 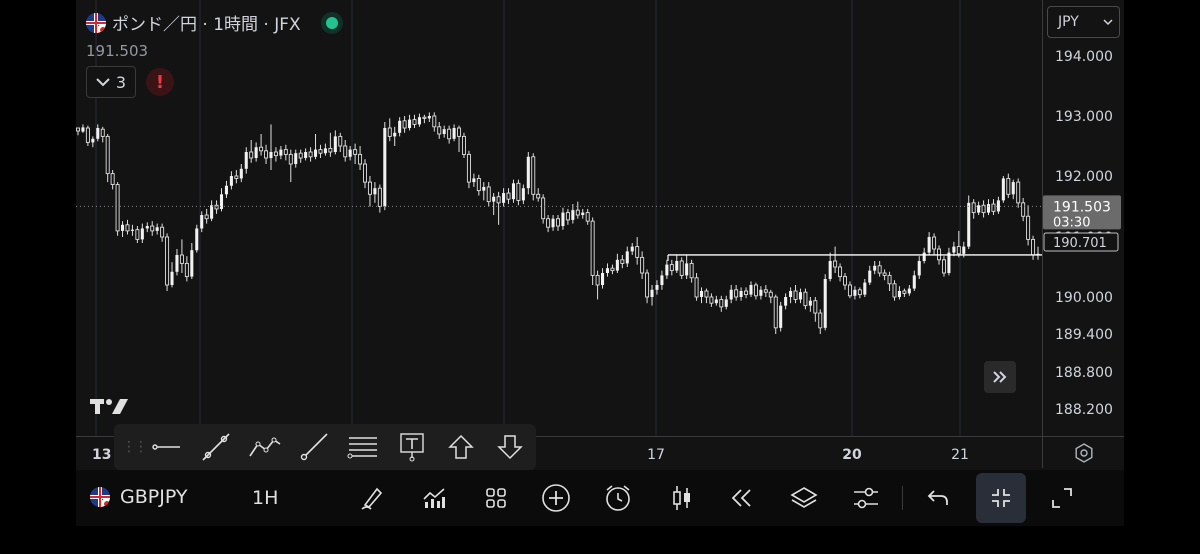 I want to click on double-chevron-right-icon, so click(x=1000, y=377).